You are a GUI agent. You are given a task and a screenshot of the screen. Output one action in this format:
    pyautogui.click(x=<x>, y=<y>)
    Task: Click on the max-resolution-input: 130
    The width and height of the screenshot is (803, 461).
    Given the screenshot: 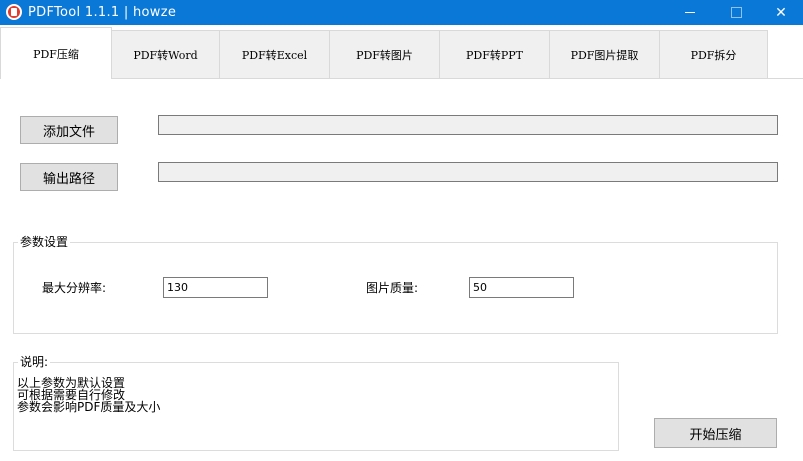 What is the action you would take?
    pyautogui.click(x=215, y=287)
    